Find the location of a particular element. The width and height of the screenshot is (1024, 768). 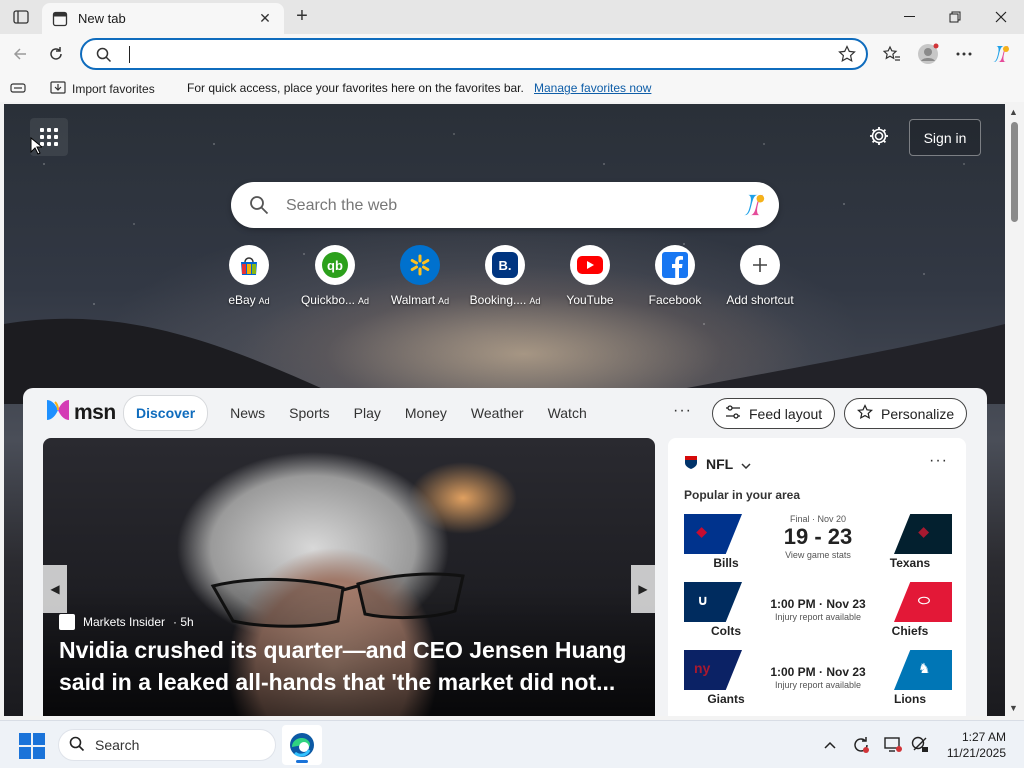

new-tab-button: + is located at coordinates (302, 16).